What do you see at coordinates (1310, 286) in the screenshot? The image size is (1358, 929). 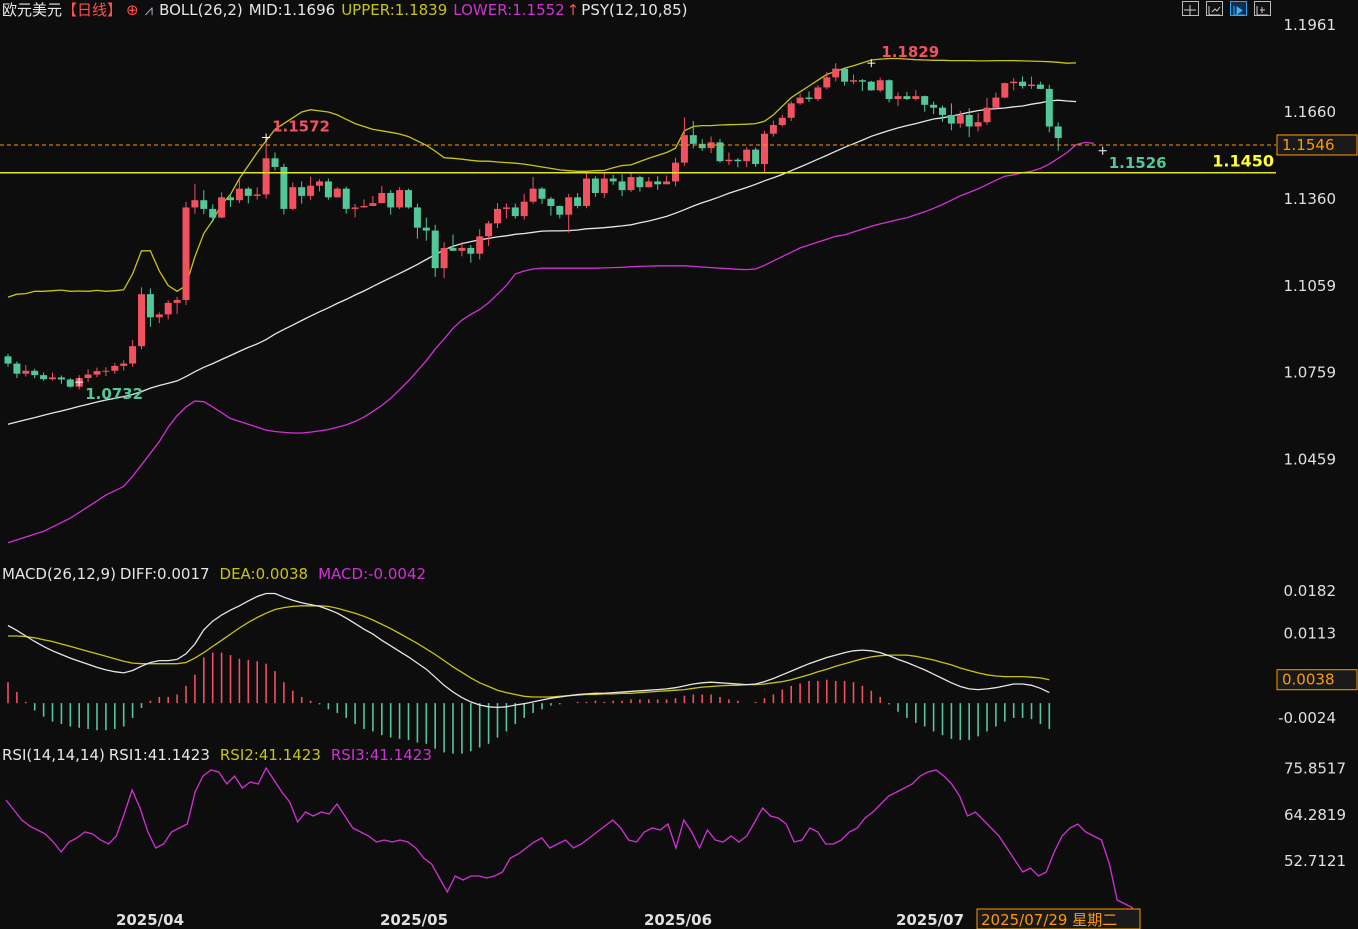 I see `price-axis-label: 1.1059` at bounding box center [1310, 286].